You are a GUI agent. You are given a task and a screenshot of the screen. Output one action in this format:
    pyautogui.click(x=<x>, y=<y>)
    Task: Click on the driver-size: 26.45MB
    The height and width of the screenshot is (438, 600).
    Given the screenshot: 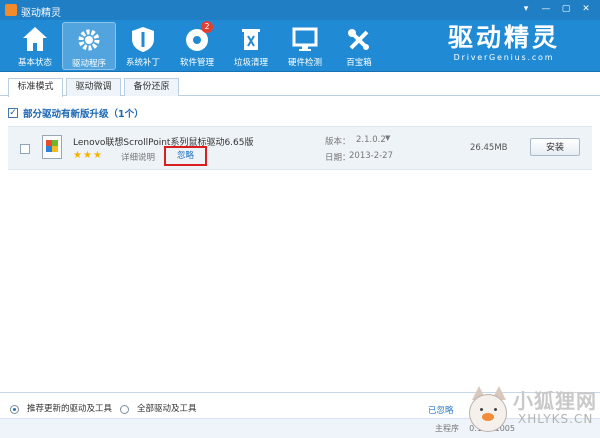 What is the action you would take?
    pyautogui.click(x=489, y=148)
    